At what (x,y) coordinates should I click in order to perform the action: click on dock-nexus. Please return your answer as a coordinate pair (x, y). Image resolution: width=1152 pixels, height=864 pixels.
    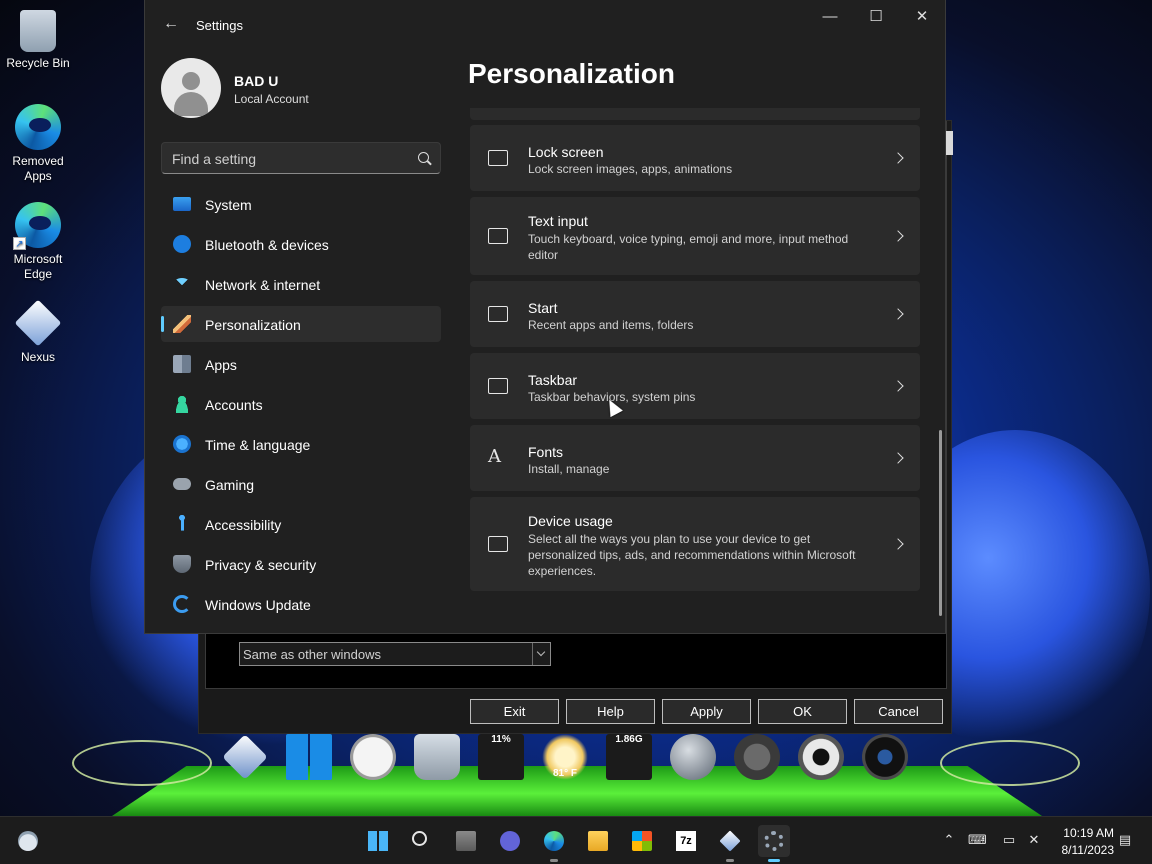
    Looking at the image, I should click on (245, 759).